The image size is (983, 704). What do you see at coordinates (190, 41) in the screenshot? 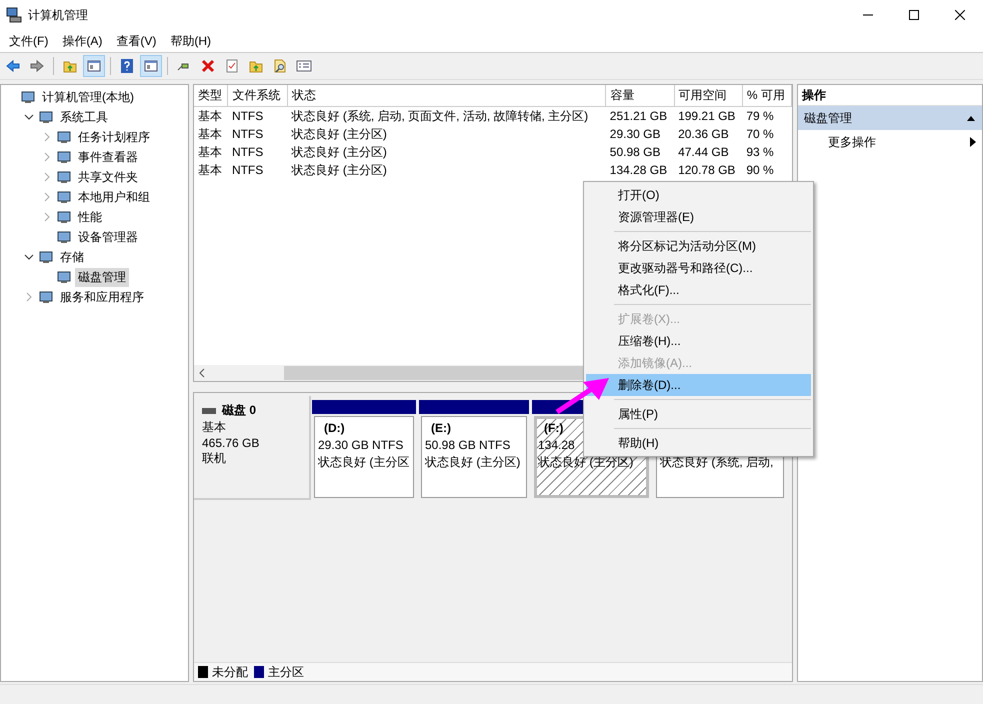
I see `menu-item: 帮助(H)` at bounding box center [190, 41].